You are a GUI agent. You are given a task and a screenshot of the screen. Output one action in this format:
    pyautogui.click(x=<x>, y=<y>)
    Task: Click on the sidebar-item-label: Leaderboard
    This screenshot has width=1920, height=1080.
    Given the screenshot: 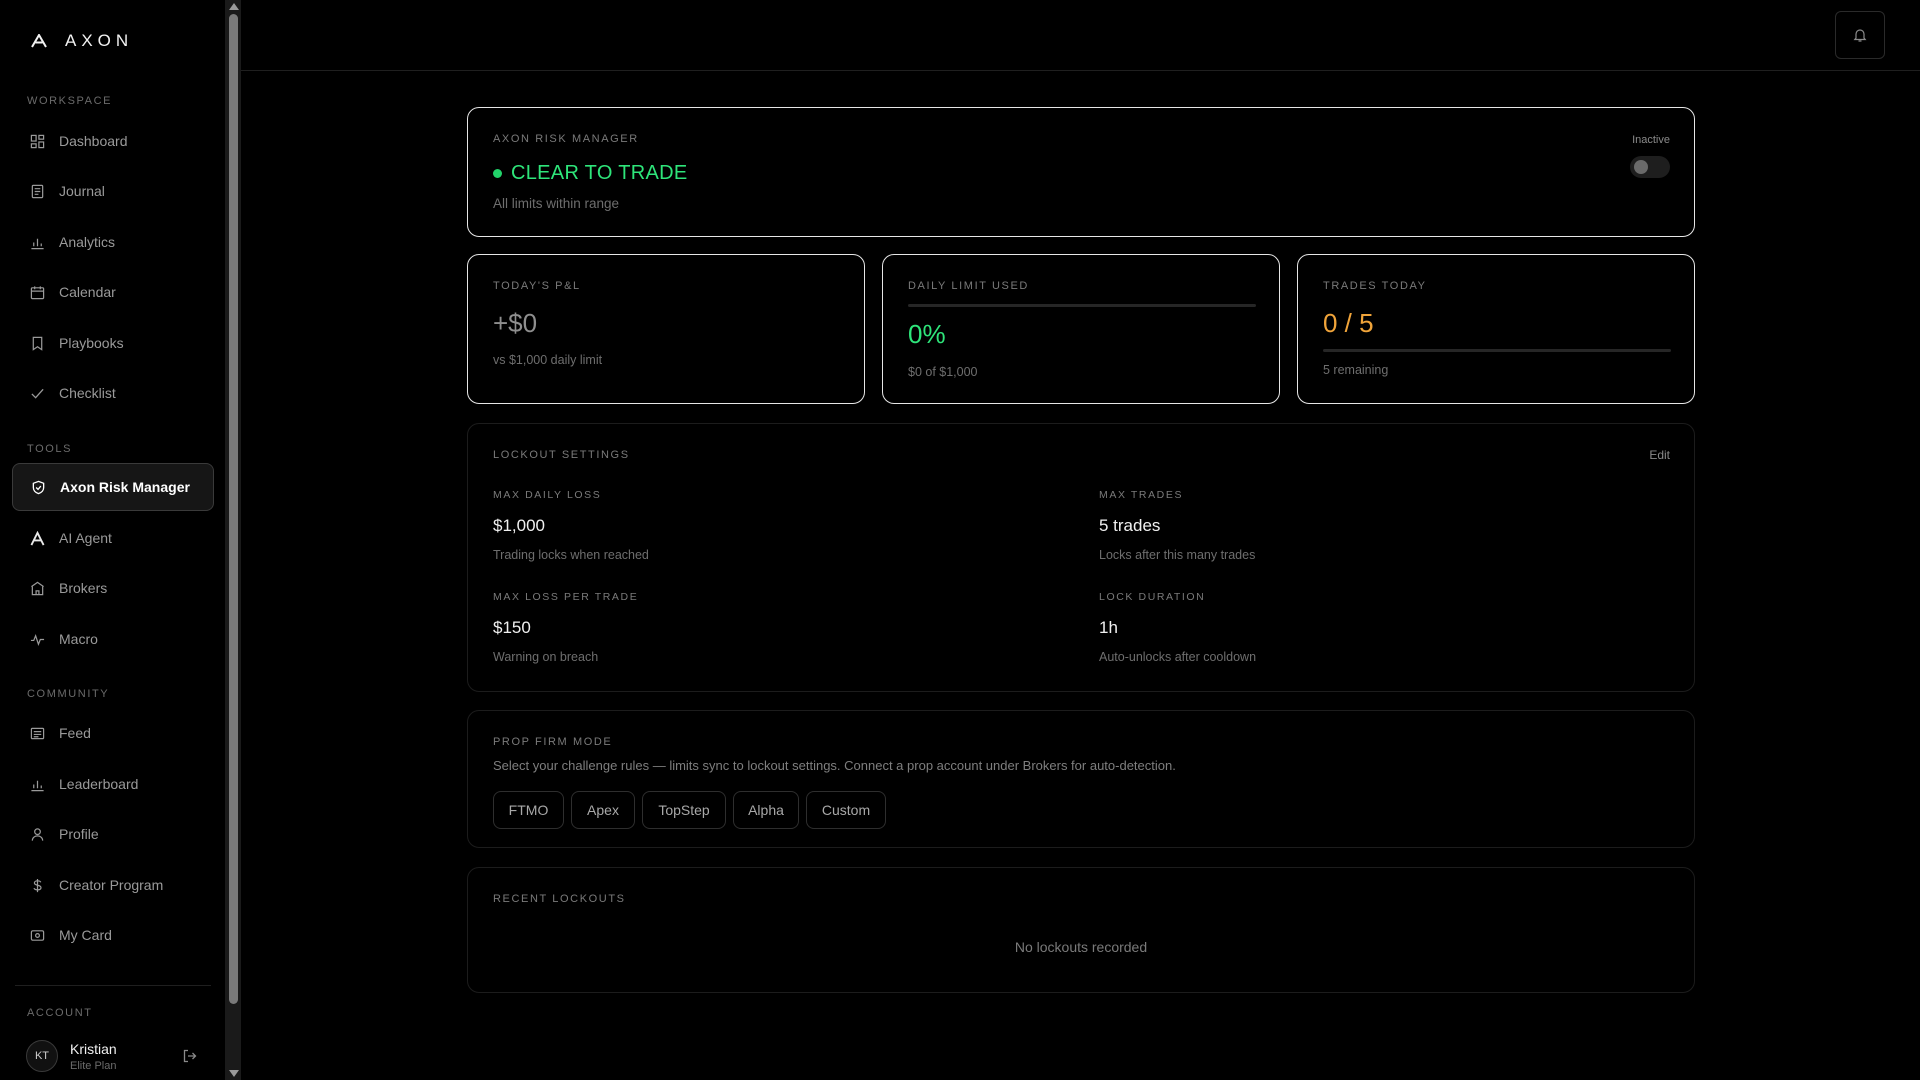 What is the action you would take?
    pyautogui.click(x=99, y=784)
    